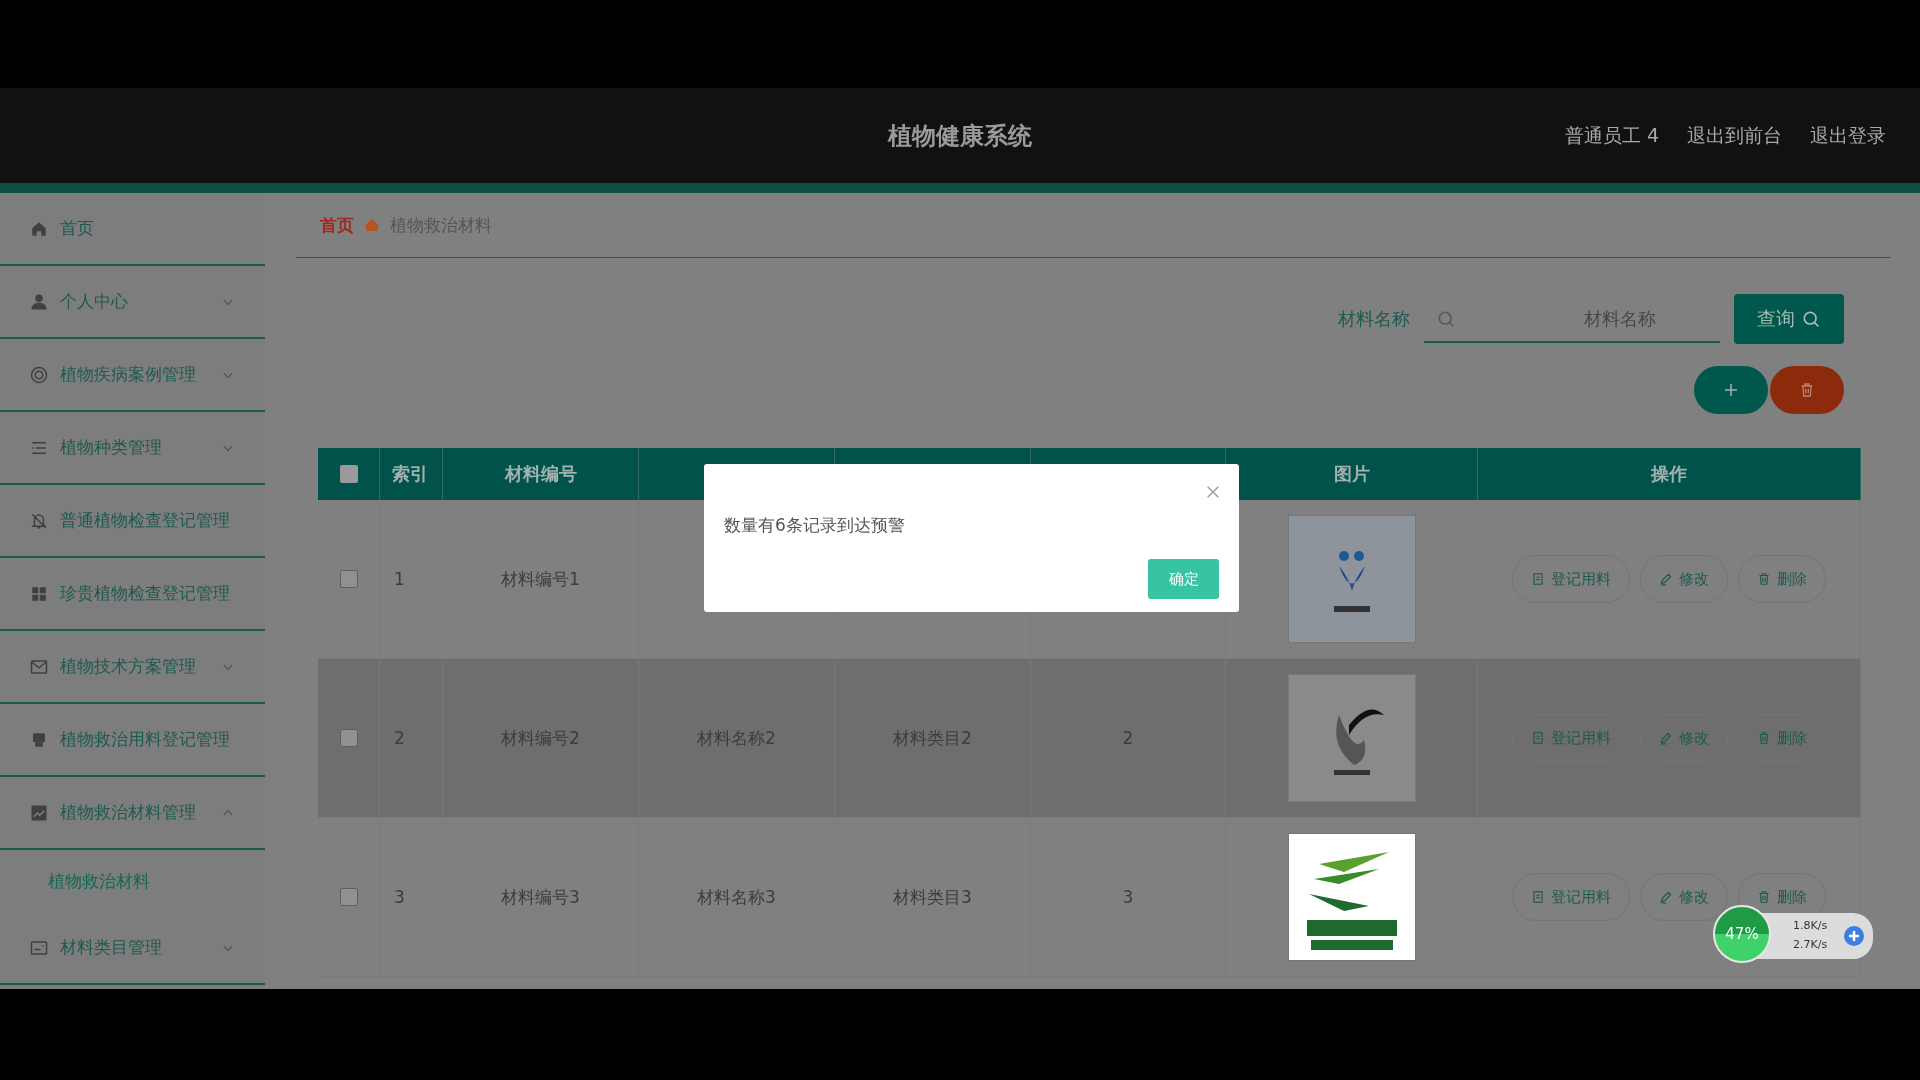 Image resolution: width=1920 pixels, height=1080 pixels. What do you see at coordinates (1789, 319) in the screenshot?
I see `search-button: 查询` at bounding box center [1789, 319].